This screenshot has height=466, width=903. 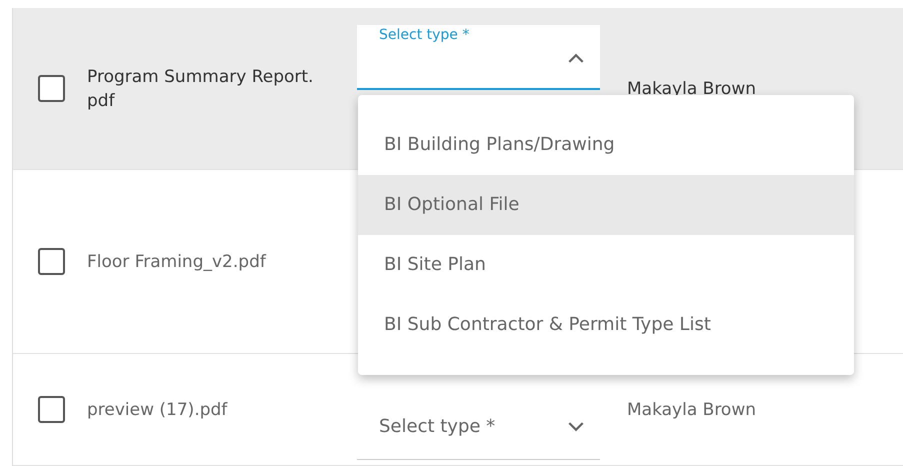 What do you see at coordinates (606, 205) in the screenshot?
I see `menu-item: BI Optional File` at bounding box center [606, 205].